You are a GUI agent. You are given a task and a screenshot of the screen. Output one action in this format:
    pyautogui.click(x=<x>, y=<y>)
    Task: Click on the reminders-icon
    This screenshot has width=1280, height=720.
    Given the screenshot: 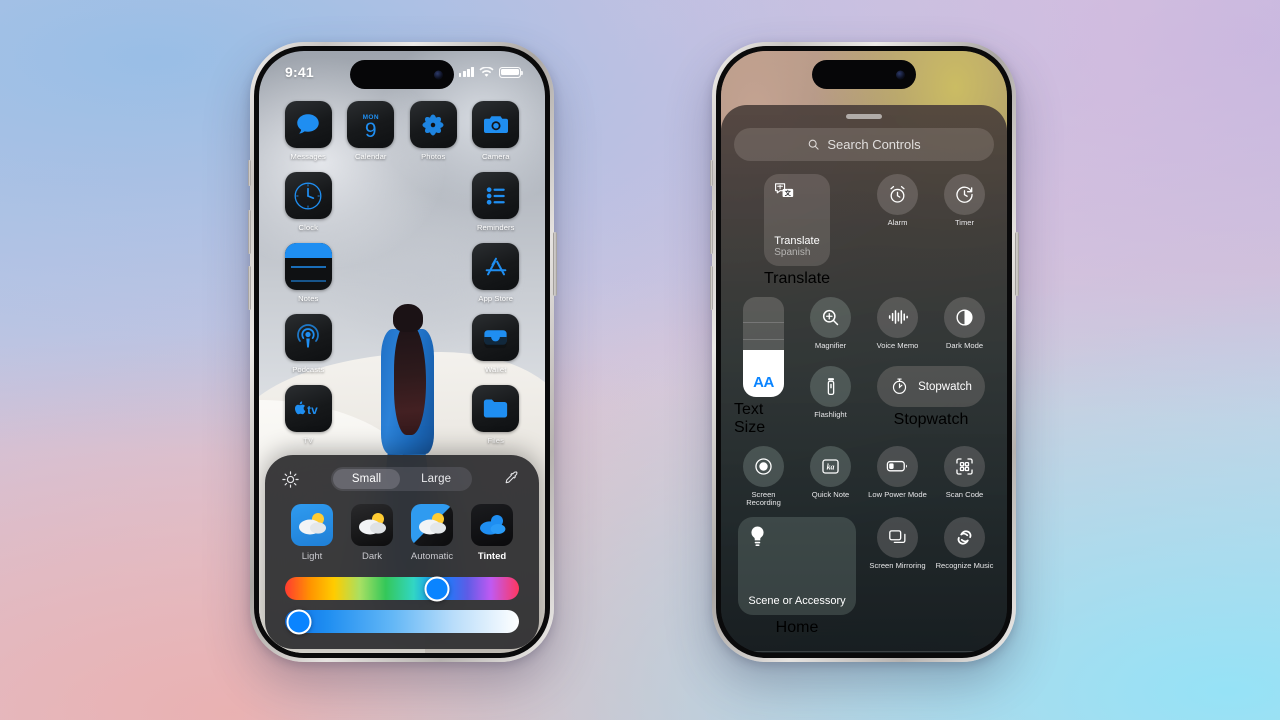 What is the action you would take?
    pyautogui.click(x=496, y=195)
    